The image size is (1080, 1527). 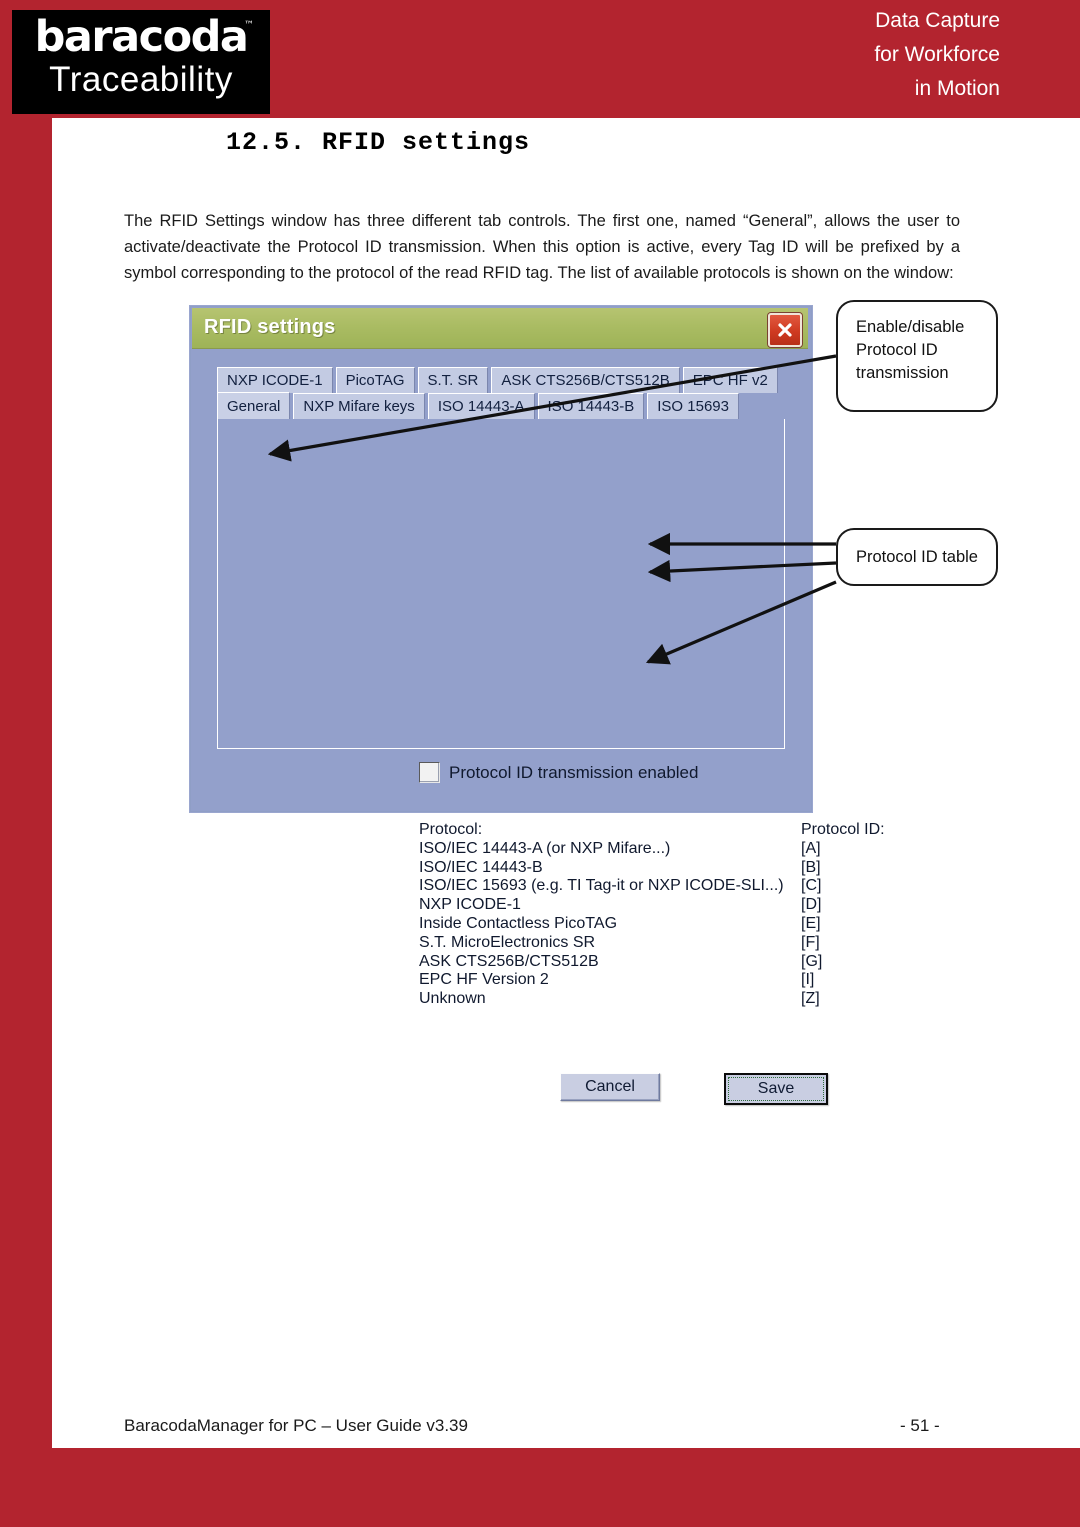 What do you see at coordinates (500, 328) in the screenshot?
I see `dialog-titlebar: RFID settings` at bounding box center [500, 328].